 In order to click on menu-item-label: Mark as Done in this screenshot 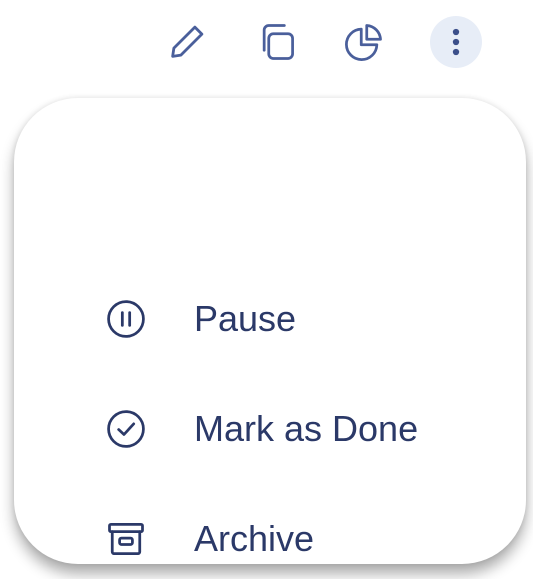, I will do `click(306, 428)`.